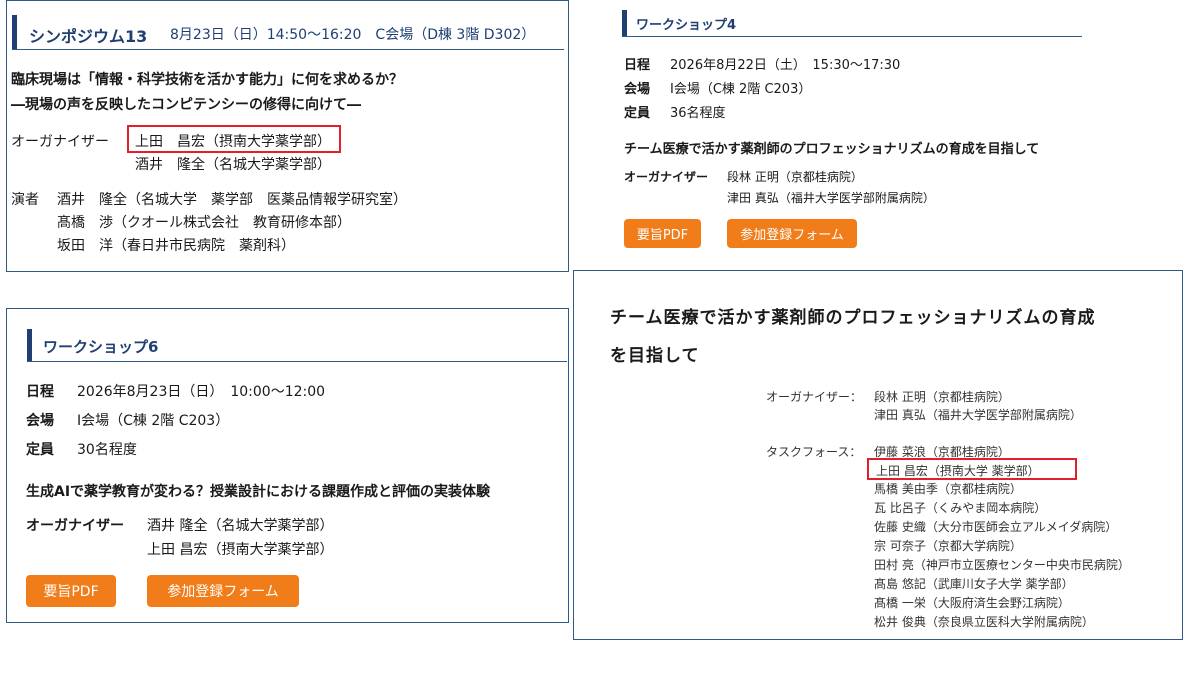  Describe the element at coordinates (698, 113) in the screenshot. I see `capacity-value: 36名程度` at that location.